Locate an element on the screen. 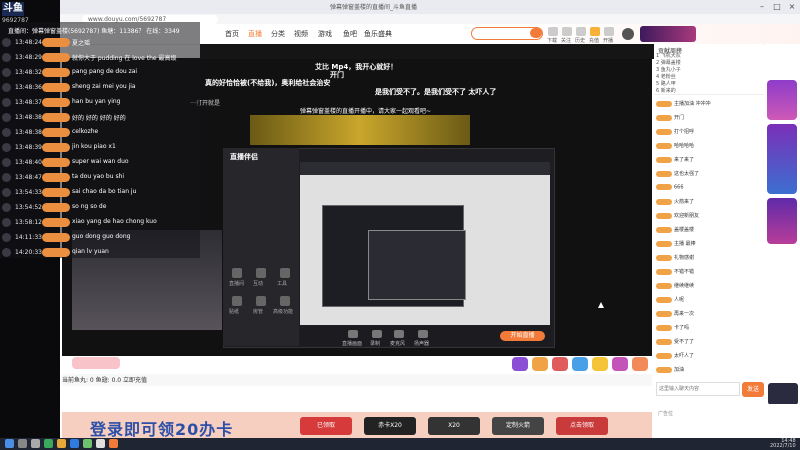 The width and height of the screenshot is (800, 450). maximize-icon: □ is located at coordinates (777, 7).